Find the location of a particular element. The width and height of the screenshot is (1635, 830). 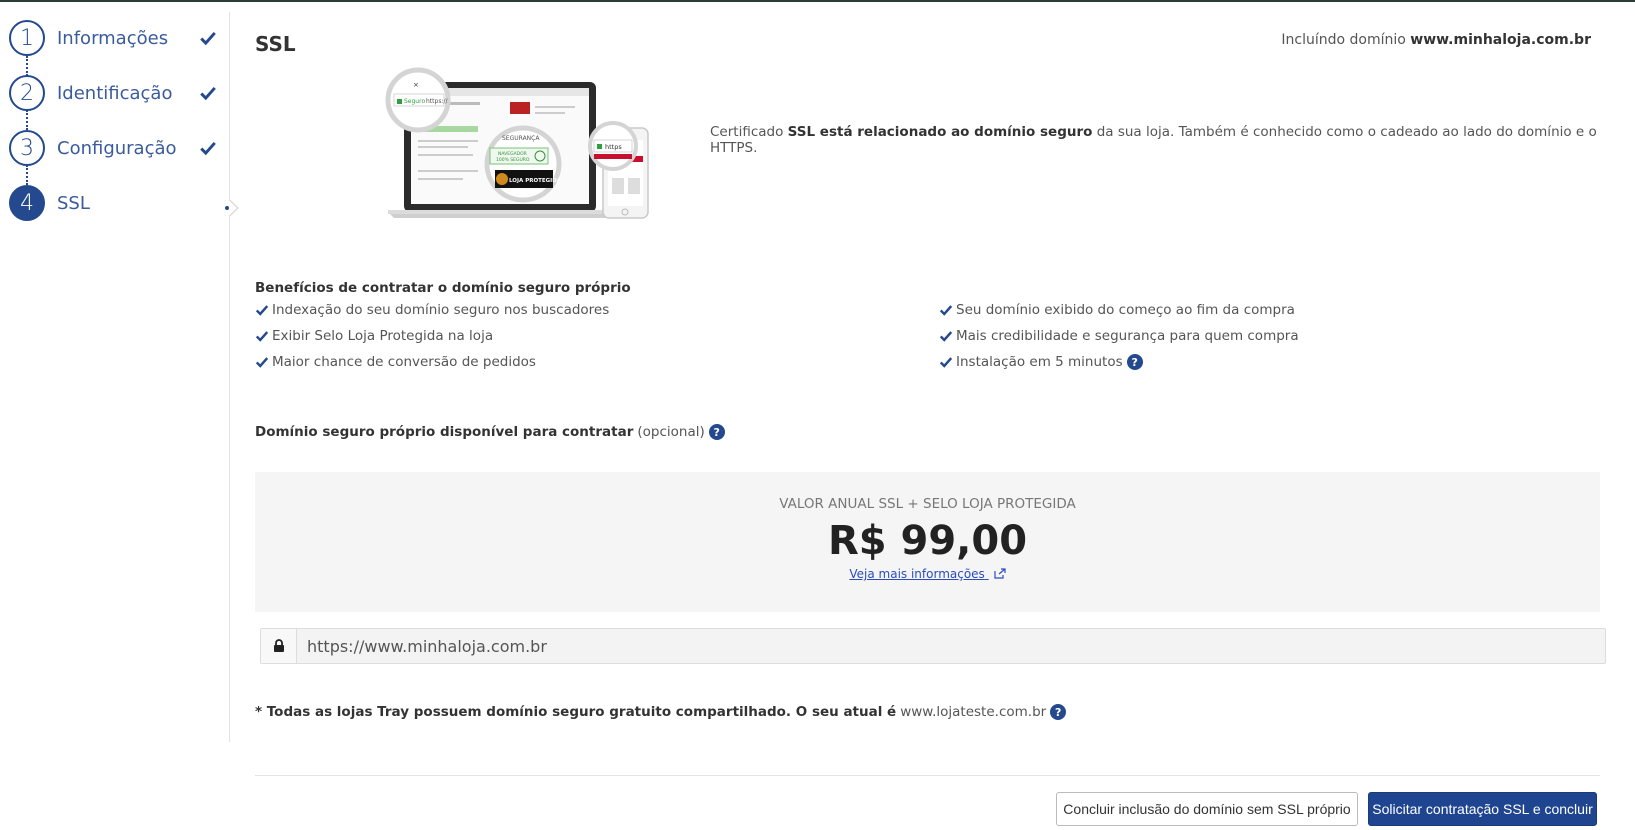

secure-domain-field is located at coordinates (933, 646).